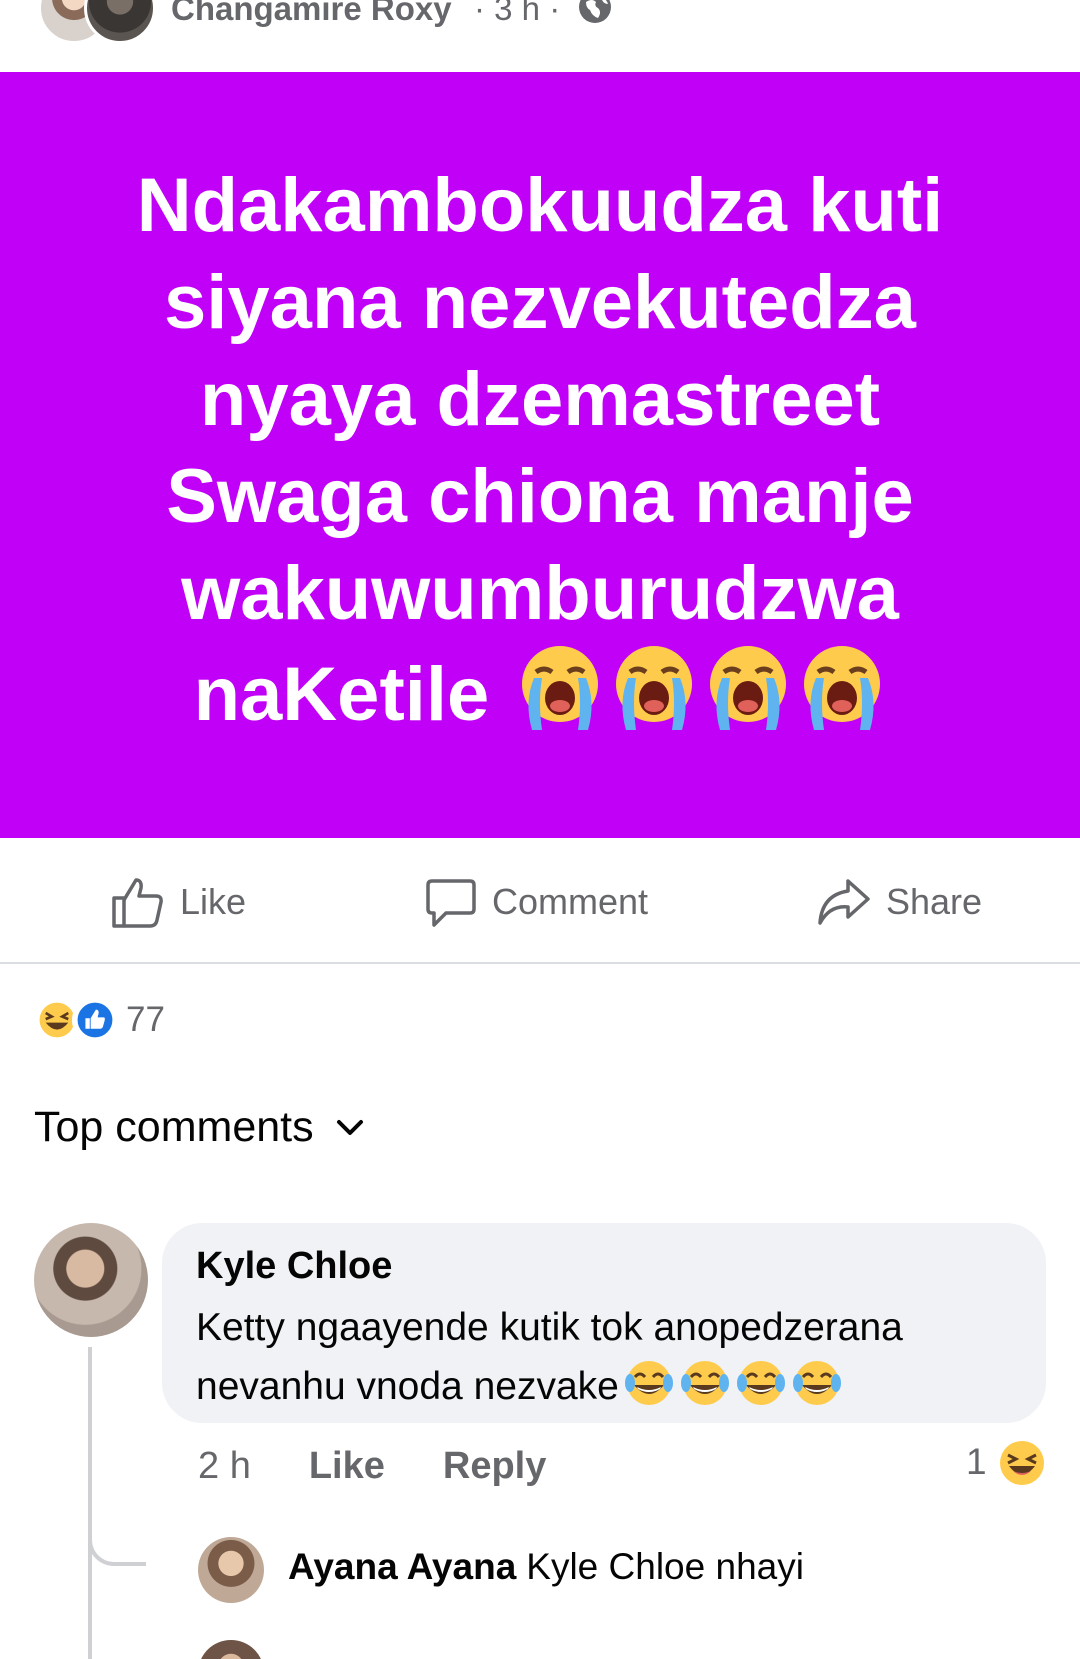  What do you see at coordinates (294, 1266) in the screenshot?
I see `comment-author: Kyle Chloe` at bounding box center [294, 1266].